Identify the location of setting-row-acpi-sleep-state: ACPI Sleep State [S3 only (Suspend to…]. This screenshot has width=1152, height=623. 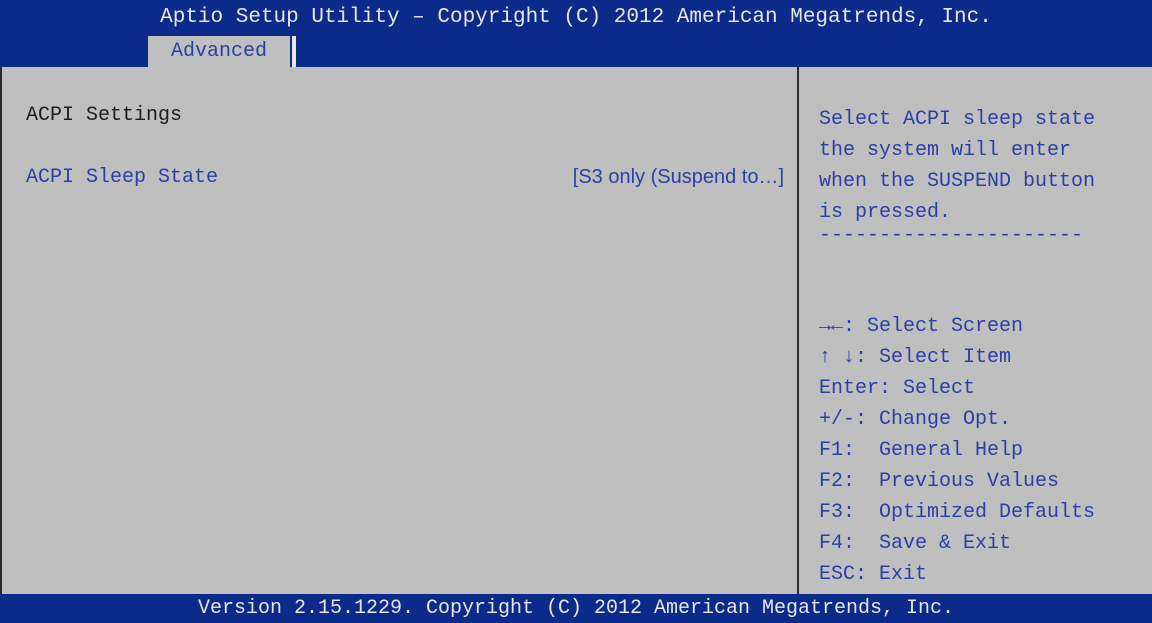
(406, 179).